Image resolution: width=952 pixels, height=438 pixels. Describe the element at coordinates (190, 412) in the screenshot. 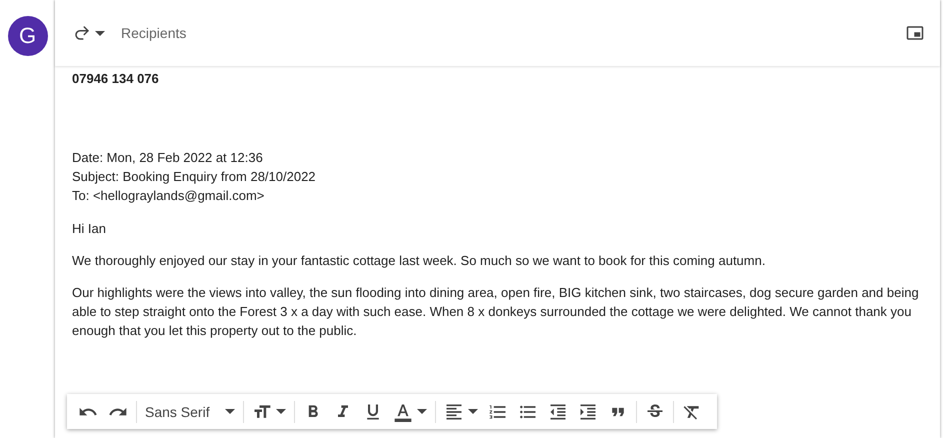

I see `font-select: Sans Serif` at that location.